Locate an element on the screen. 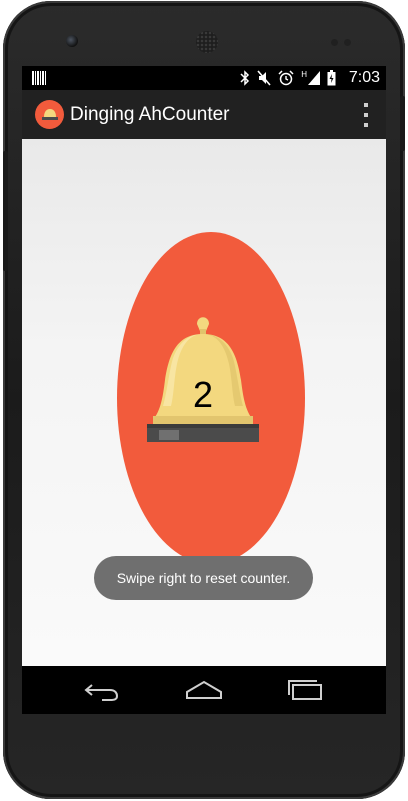  app-icon is located at coordinates (49, 114).